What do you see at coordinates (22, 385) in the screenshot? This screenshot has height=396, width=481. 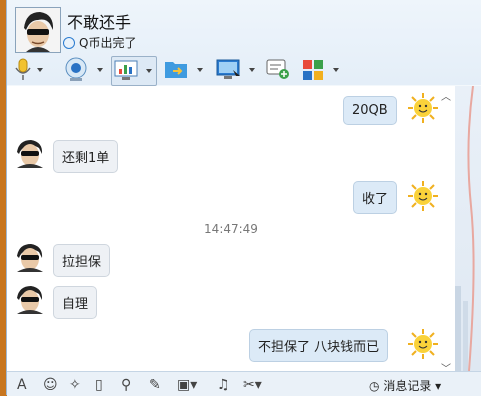 I see `font-button: A` at bounding box center [22, 385].